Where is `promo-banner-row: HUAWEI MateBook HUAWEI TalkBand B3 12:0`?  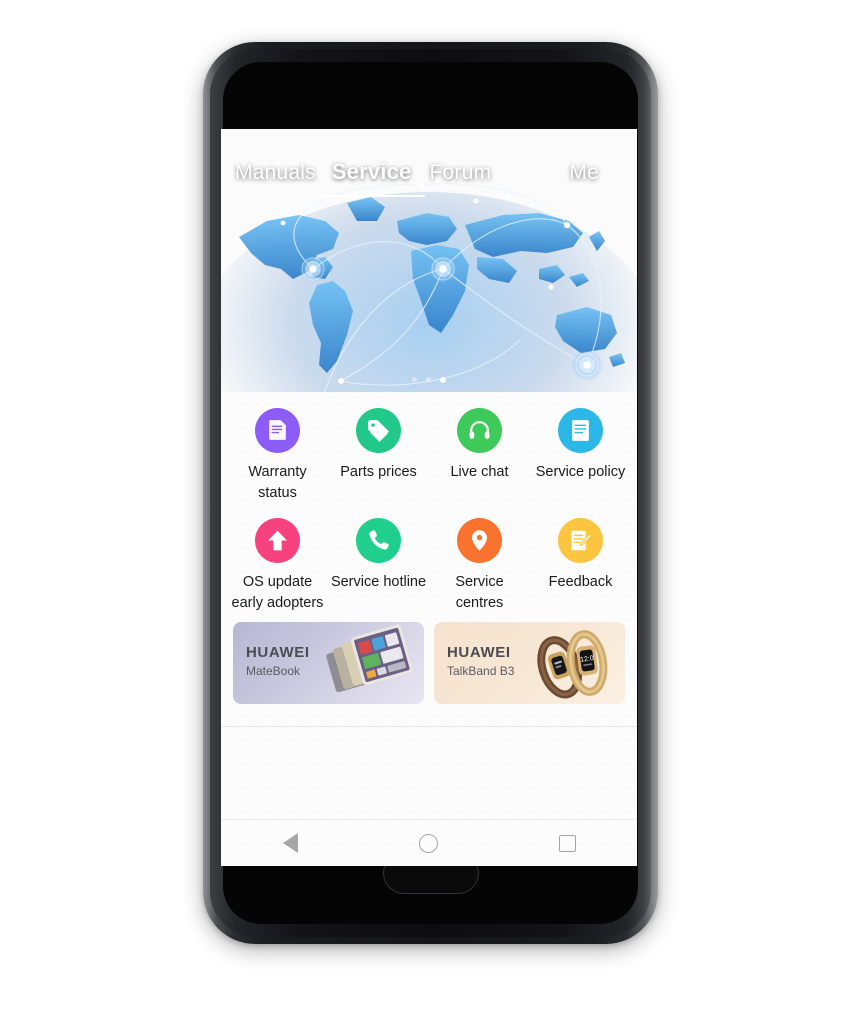
promo-banner-row: HUAWEI MateBook HUAWEI TalkBand B3 12:0 is located at coordinates (429, 659).